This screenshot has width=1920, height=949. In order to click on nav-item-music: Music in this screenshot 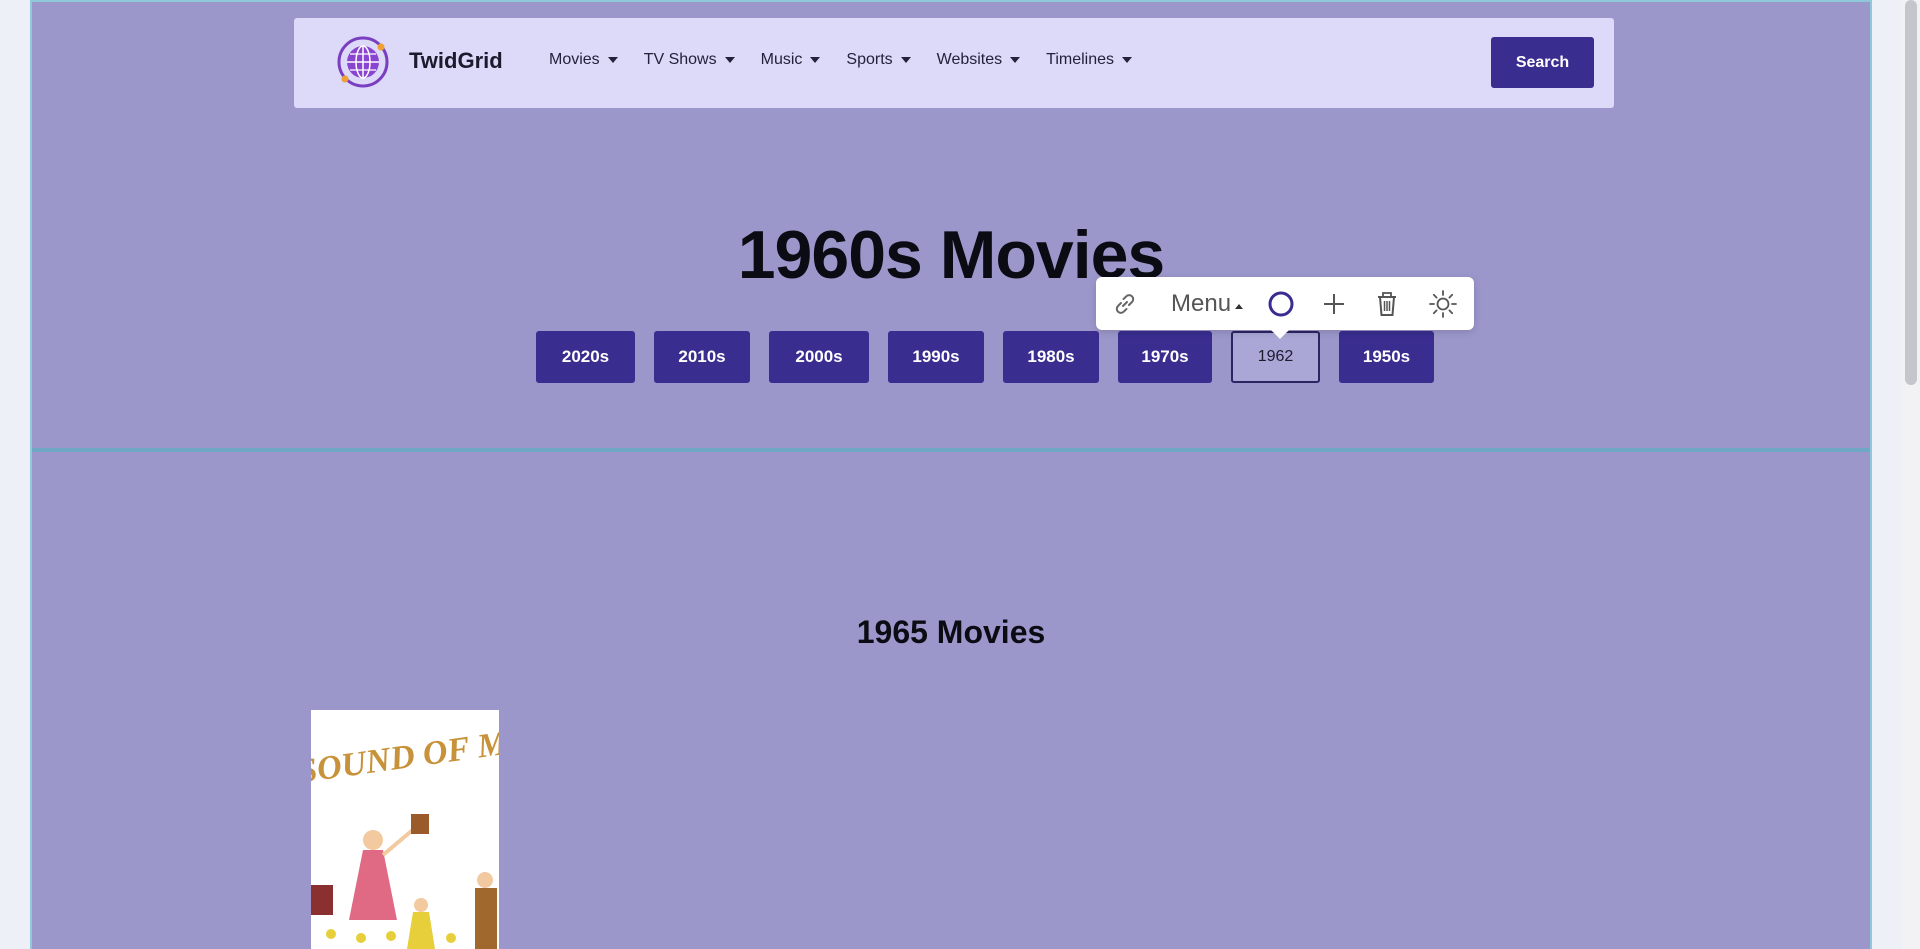, I will do `click(791, 60)`.